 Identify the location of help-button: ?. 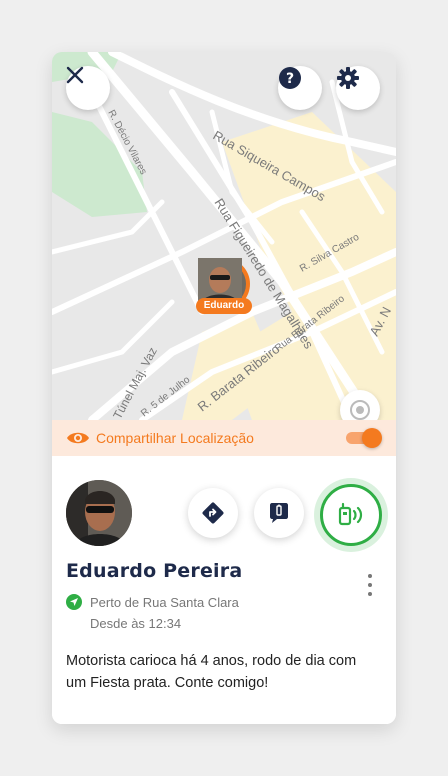
(300, 88).